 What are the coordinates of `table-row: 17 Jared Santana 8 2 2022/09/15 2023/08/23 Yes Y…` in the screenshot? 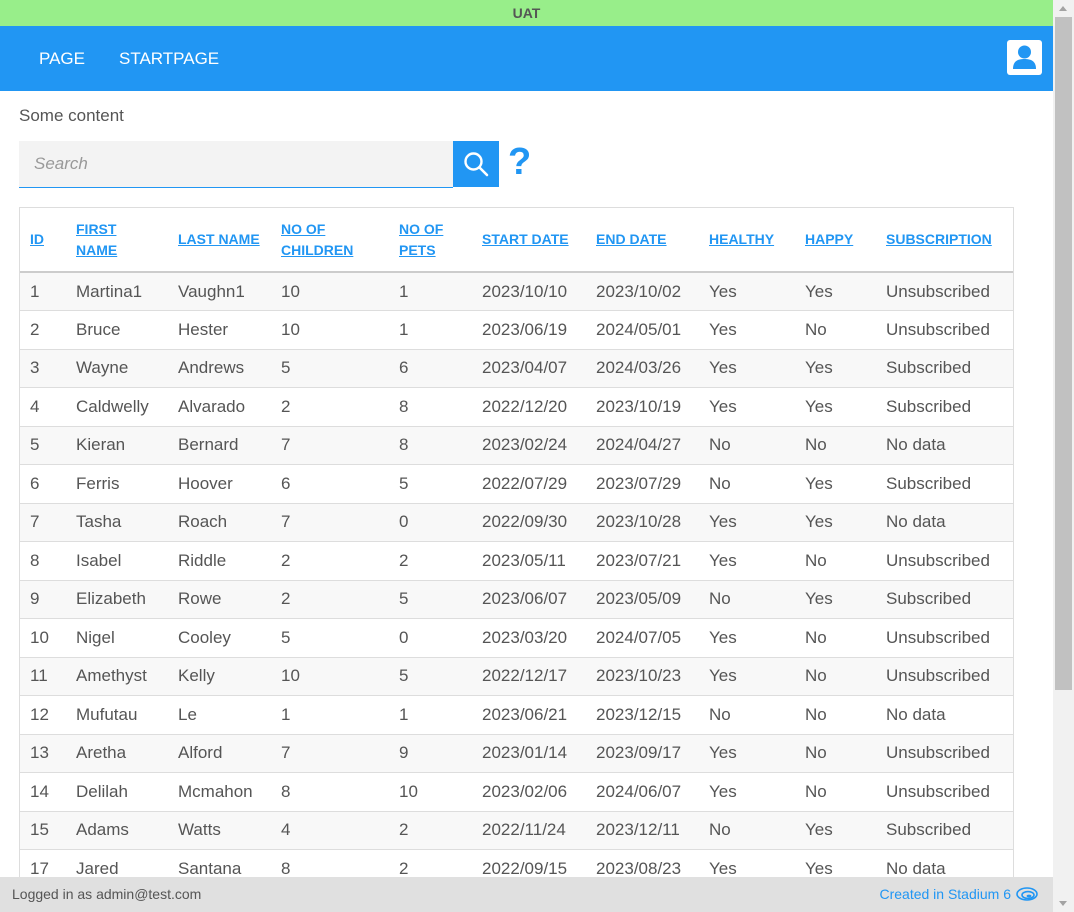 It's located at (516, 863).